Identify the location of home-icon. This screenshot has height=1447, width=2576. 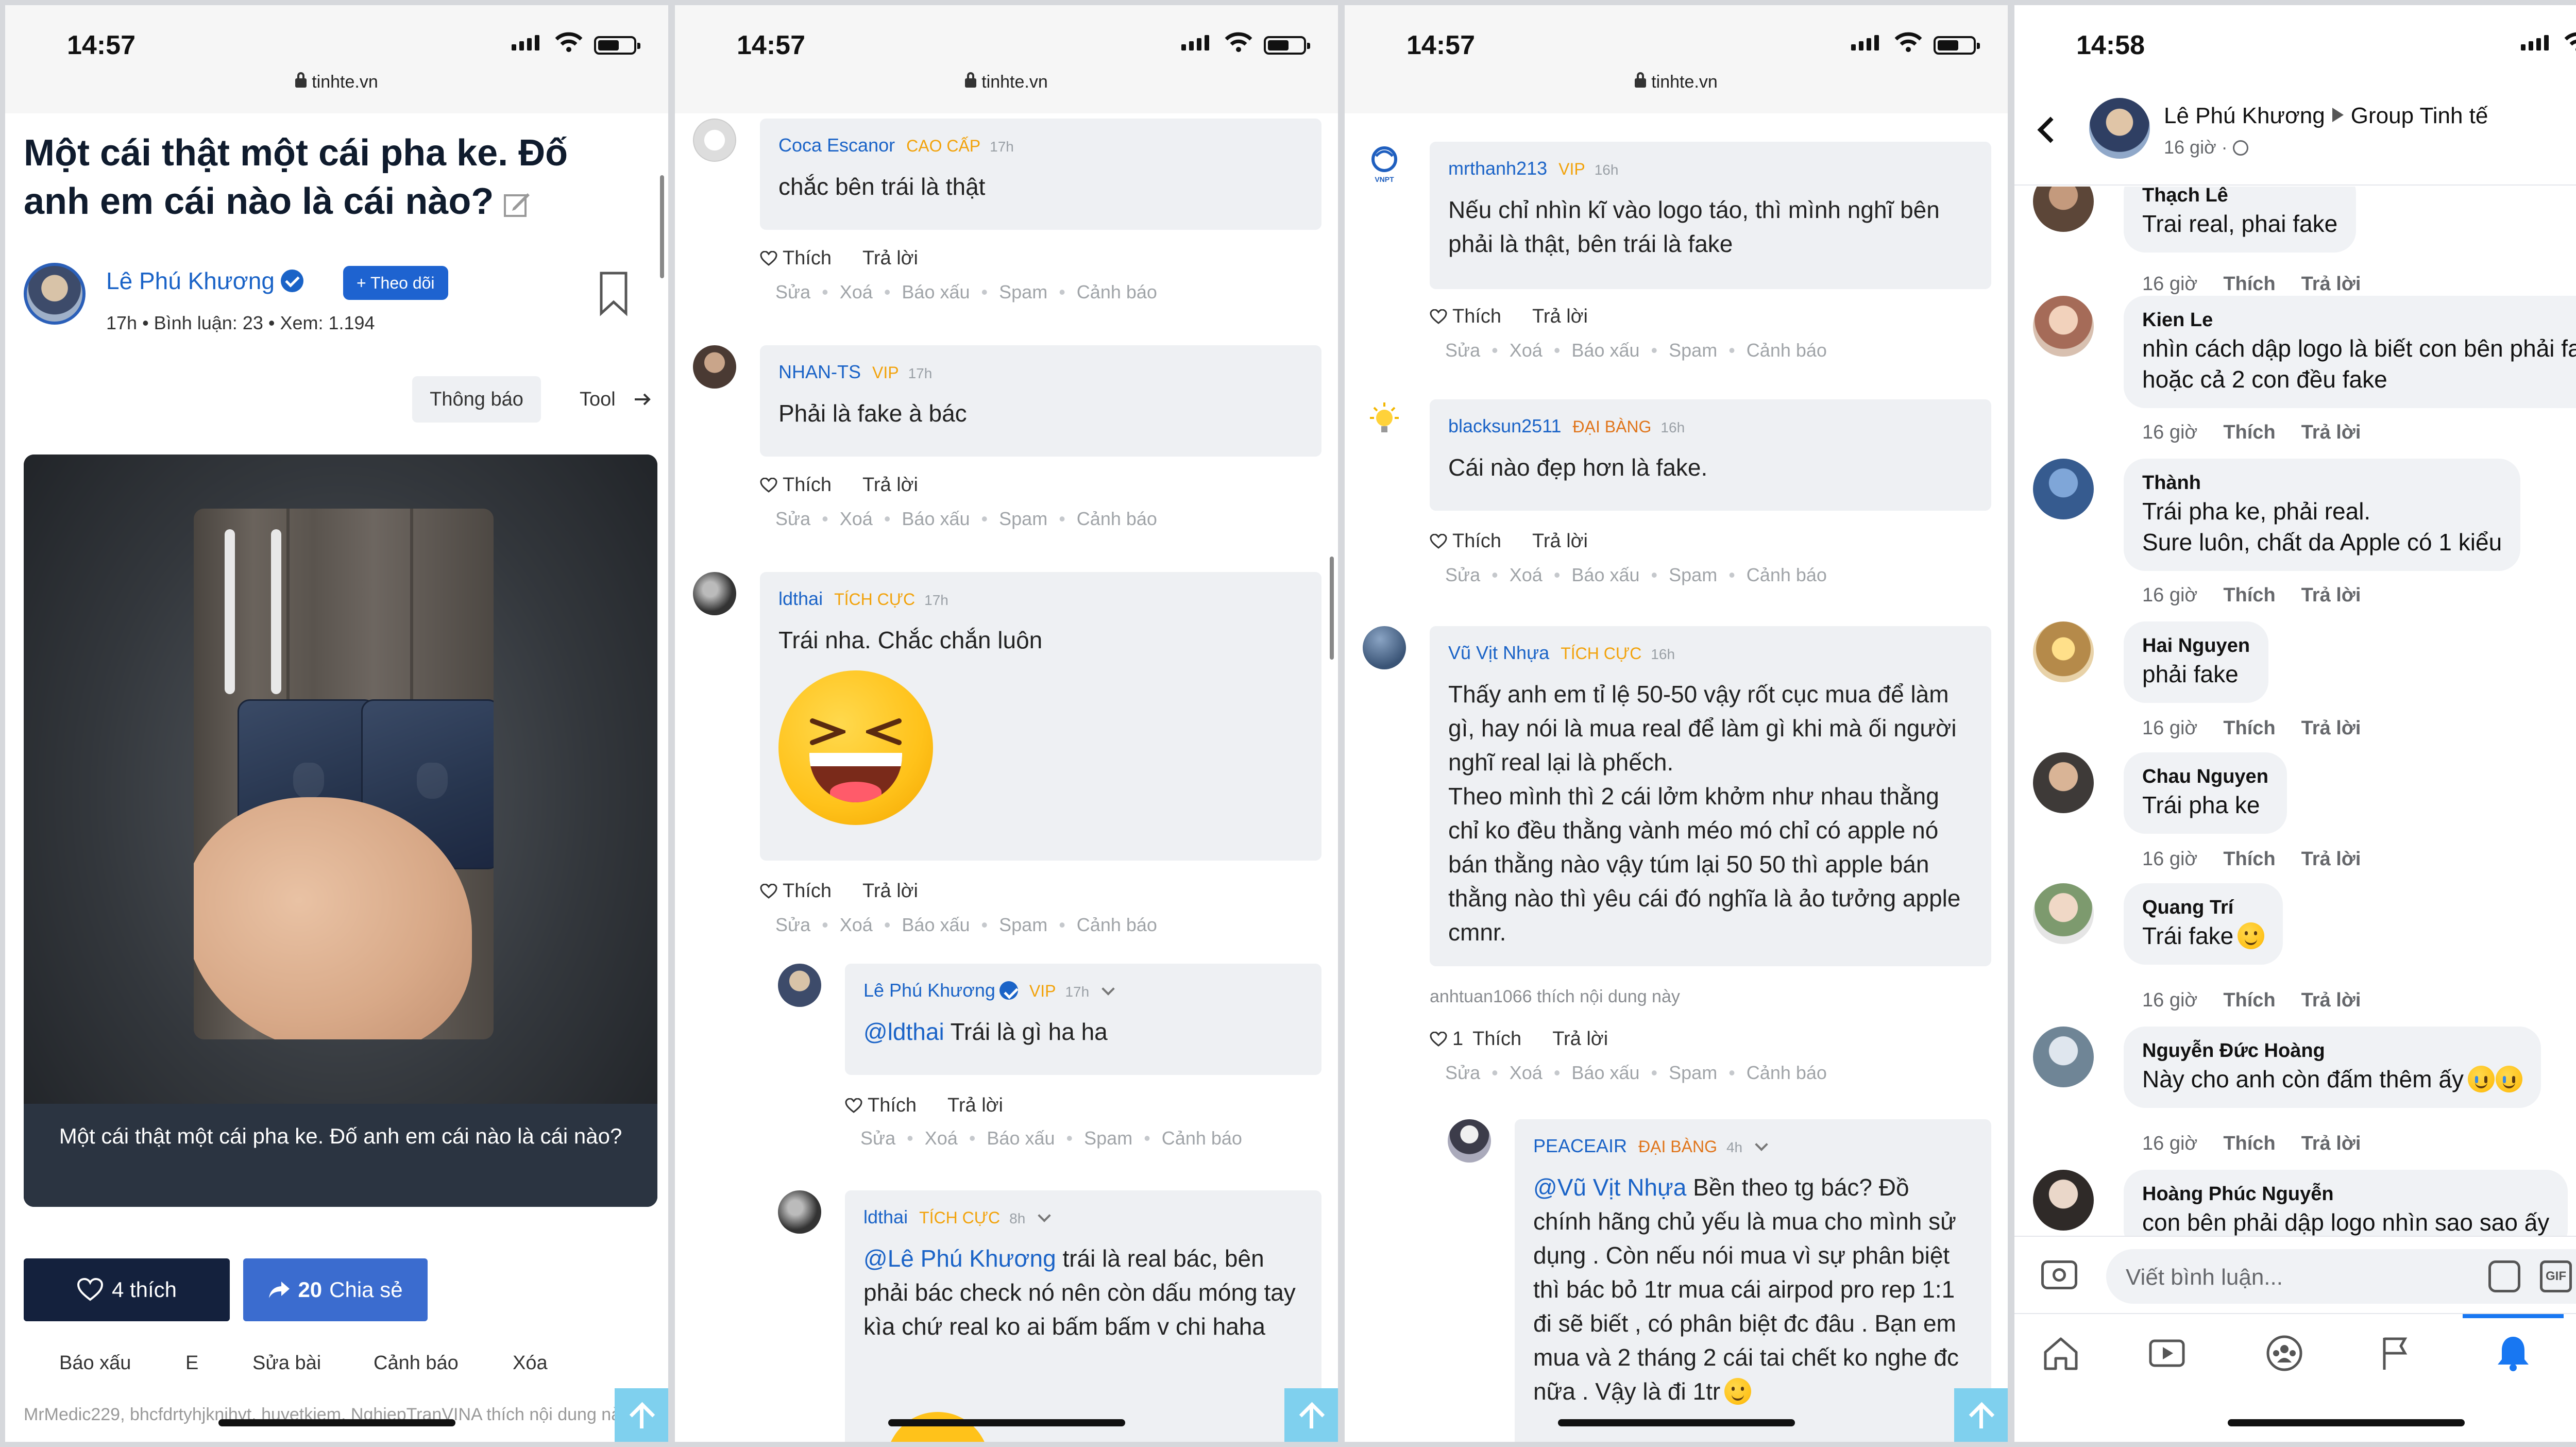
(2060, 1353).